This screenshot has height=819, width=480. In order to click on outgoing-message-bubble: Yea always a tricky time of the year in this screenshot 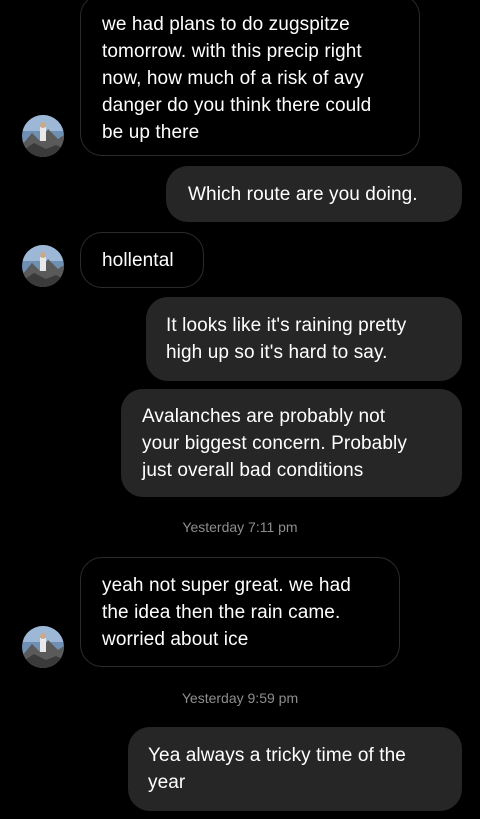, I will do `click(295, 769)`.